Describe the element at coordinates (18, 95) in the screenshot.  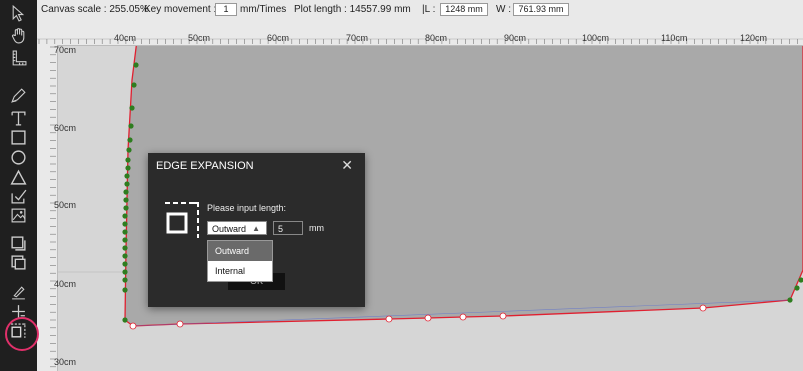
I see `pen-icon` at that location.